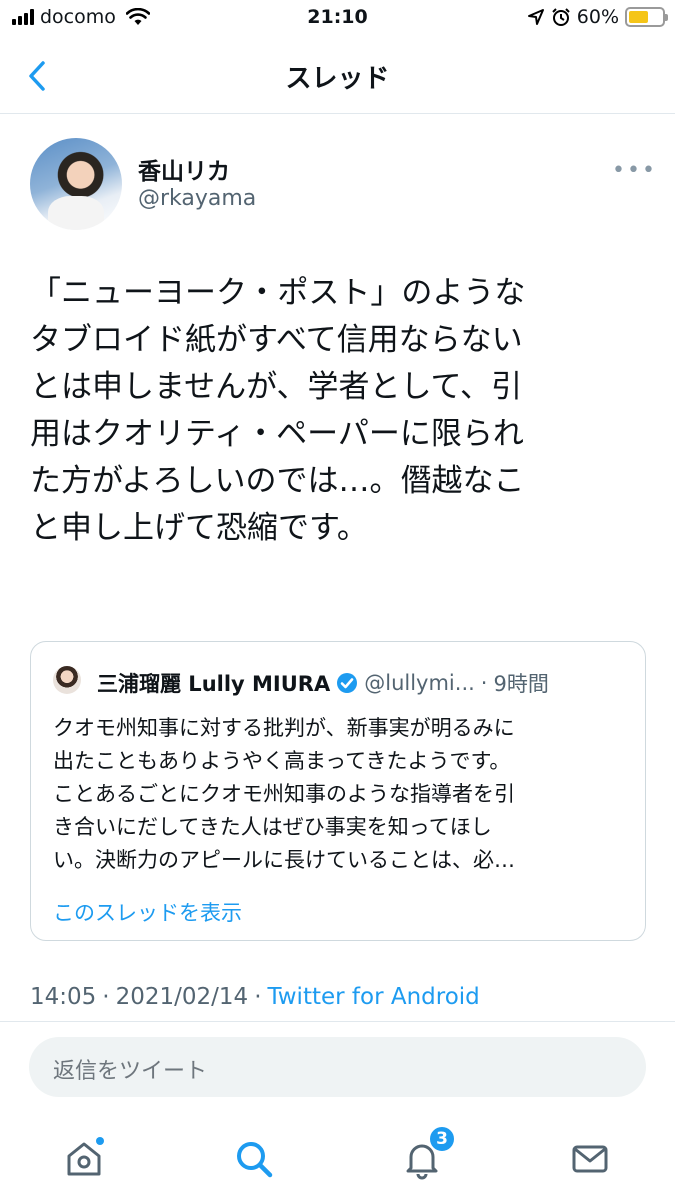 The width and height of the screenshot is (675, 1200). What do you see at coordinates (535, 17) in the screenshot?
I see `location-icon` at bounding box center [535, 17].